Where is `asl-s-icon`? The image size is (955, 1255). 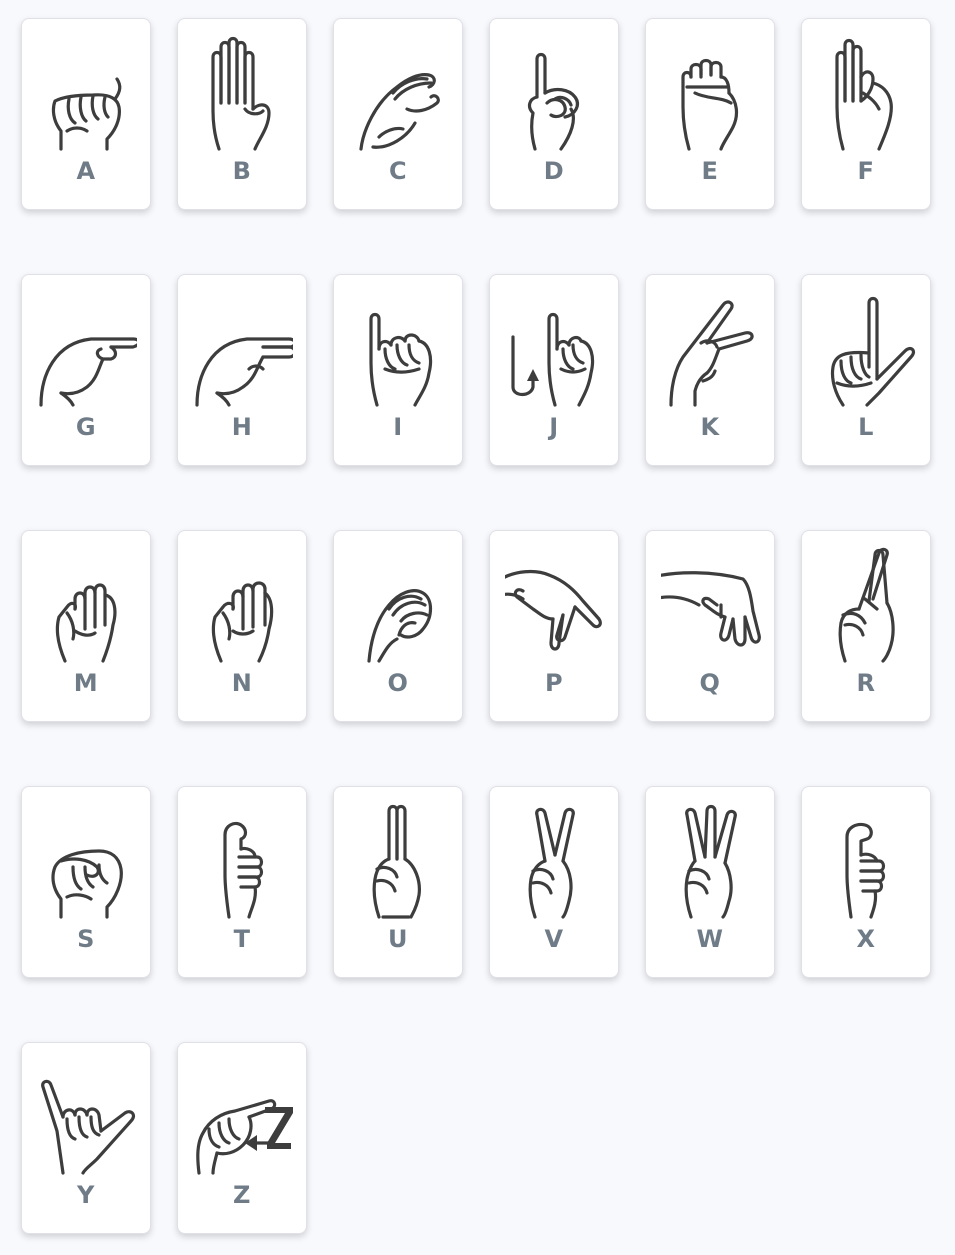
asl-s-icon is located at coordinates (87, 884).